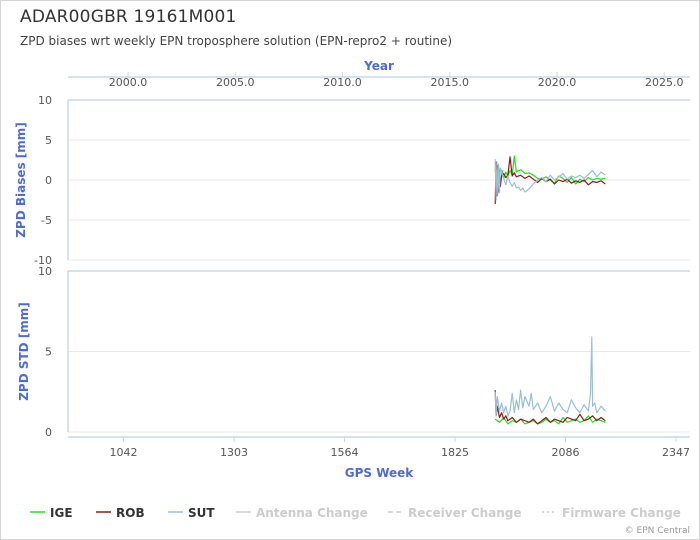 The height and width of the screenshot is (540, 700). Describe the element at coordinates (676, 452) in the screenshot. I see `x-tick-label: 2347` at that location.